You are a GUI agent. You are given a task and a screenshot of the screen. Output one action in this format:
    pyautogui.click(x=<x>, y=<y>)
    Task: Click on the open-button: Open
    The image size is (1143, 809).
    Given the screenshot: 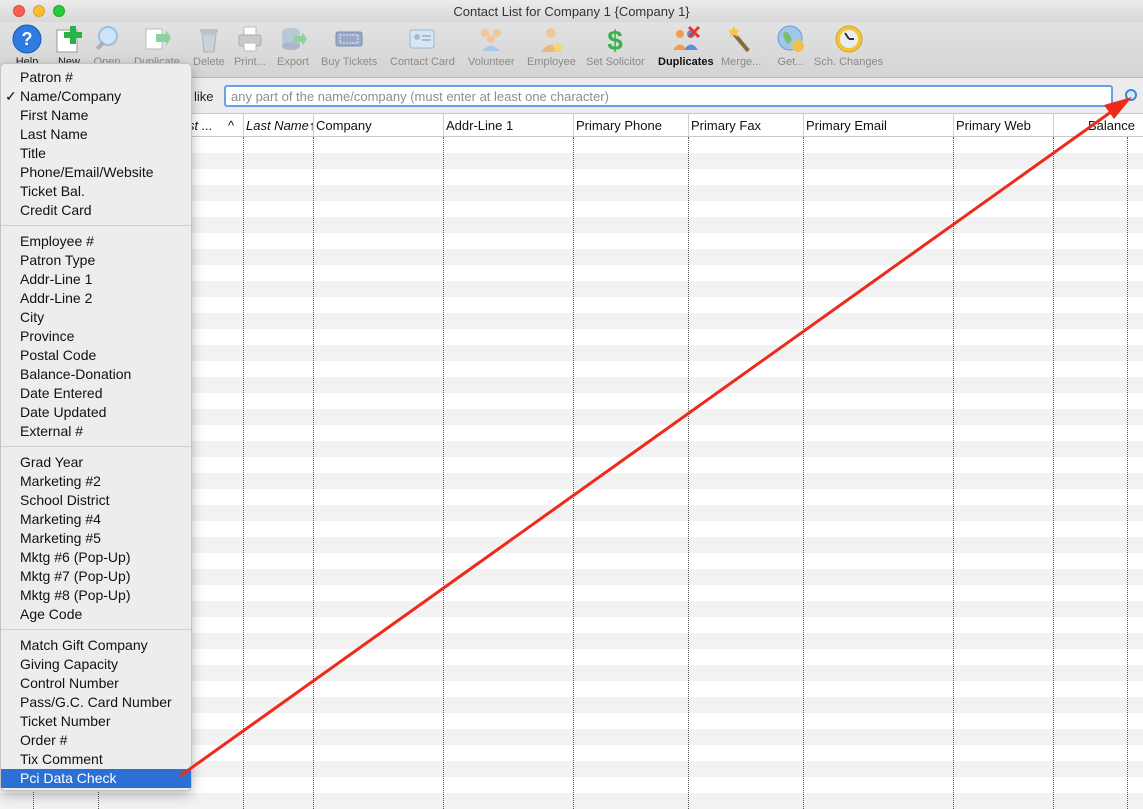 What is the action you would take?
    pyautogui.click(x=107, y=46)
    